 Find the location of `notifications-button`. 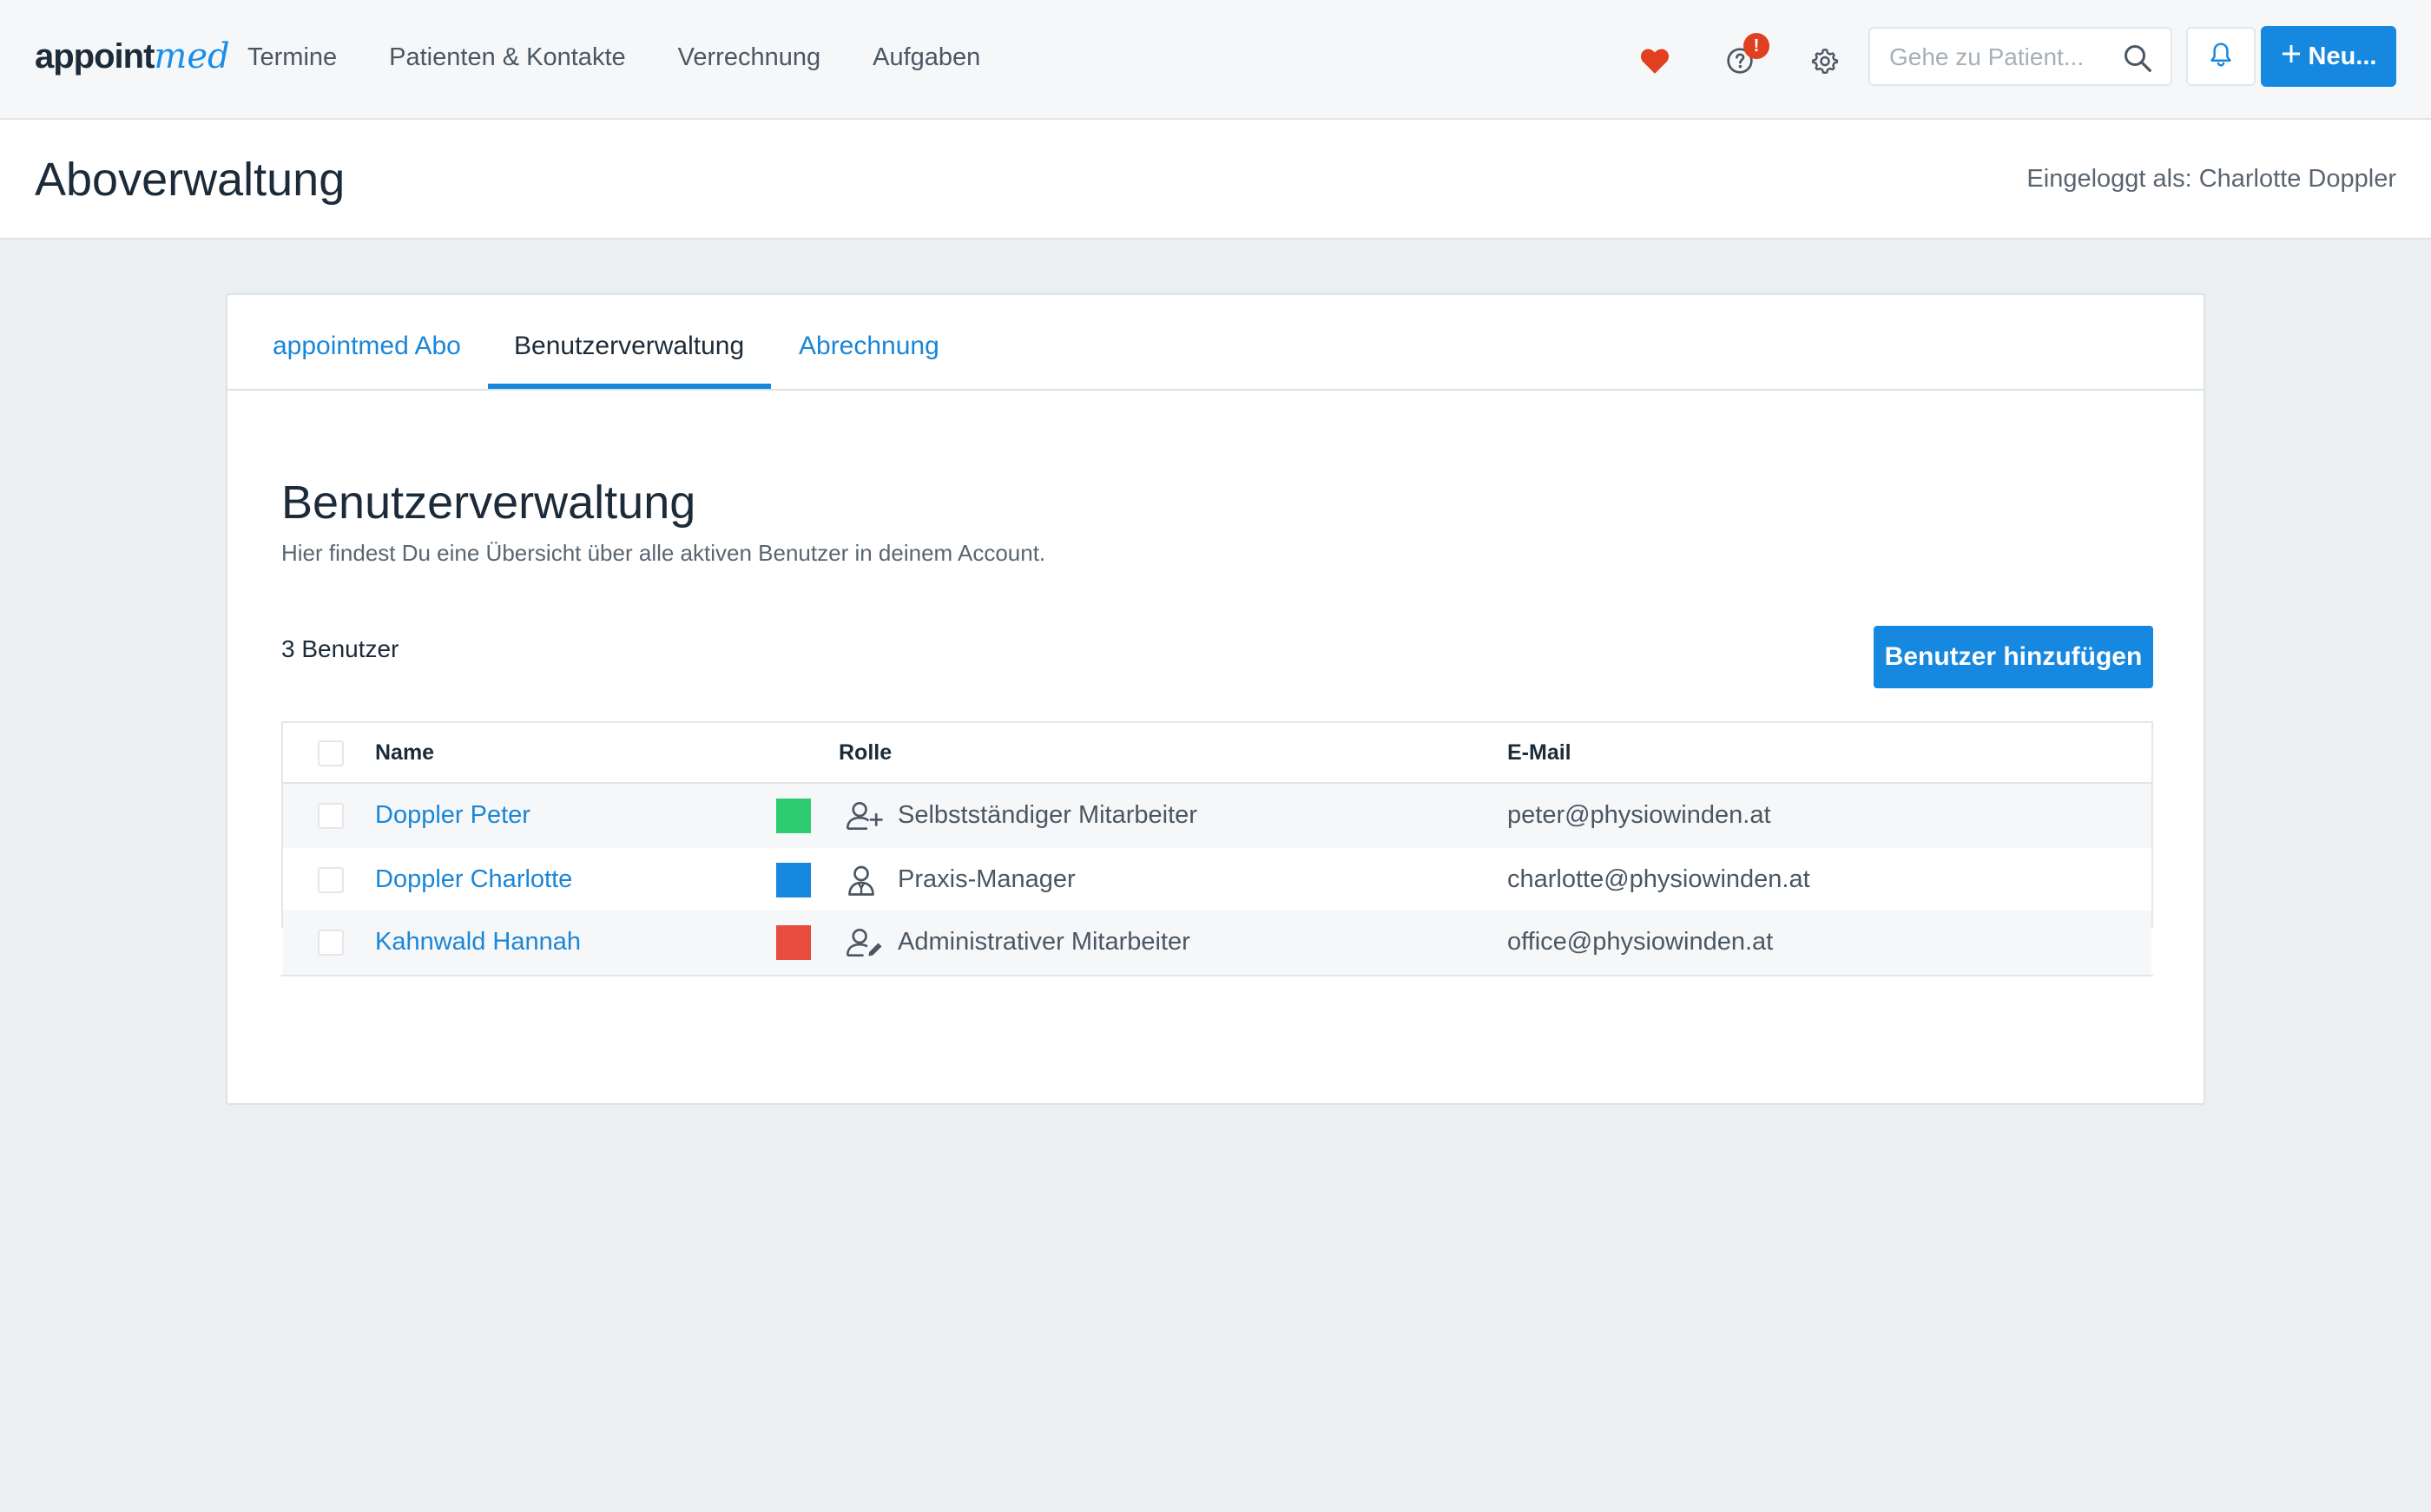

notifications-button is located at coordinates (2221, 56).